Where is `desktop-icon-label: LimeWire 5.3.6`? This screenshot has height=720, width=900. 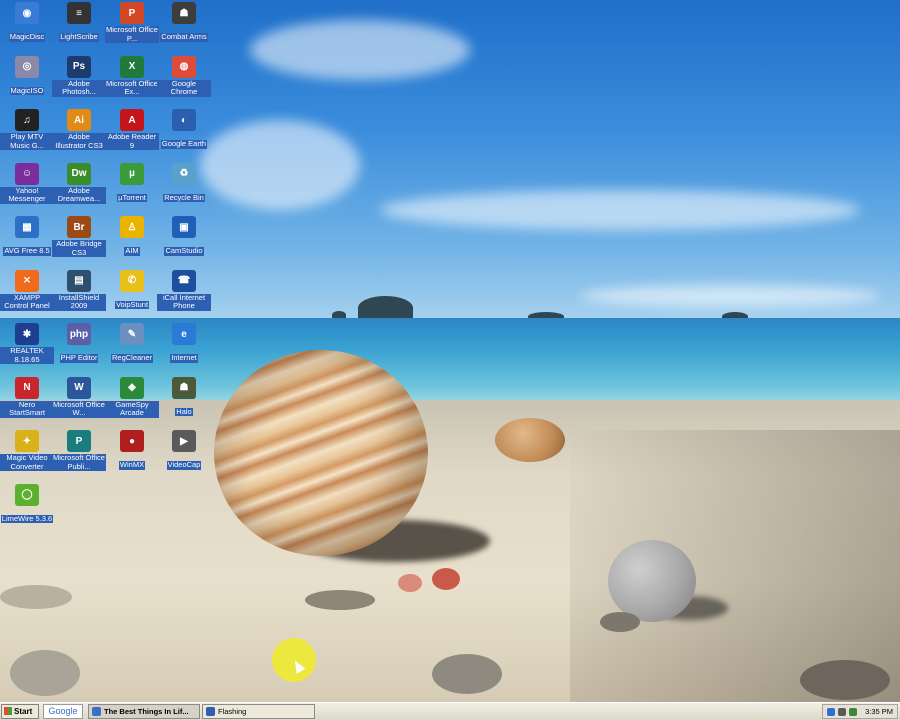 desktop-icon-label: LimeWire 5.3.6 is located at coordinates (27, 518).